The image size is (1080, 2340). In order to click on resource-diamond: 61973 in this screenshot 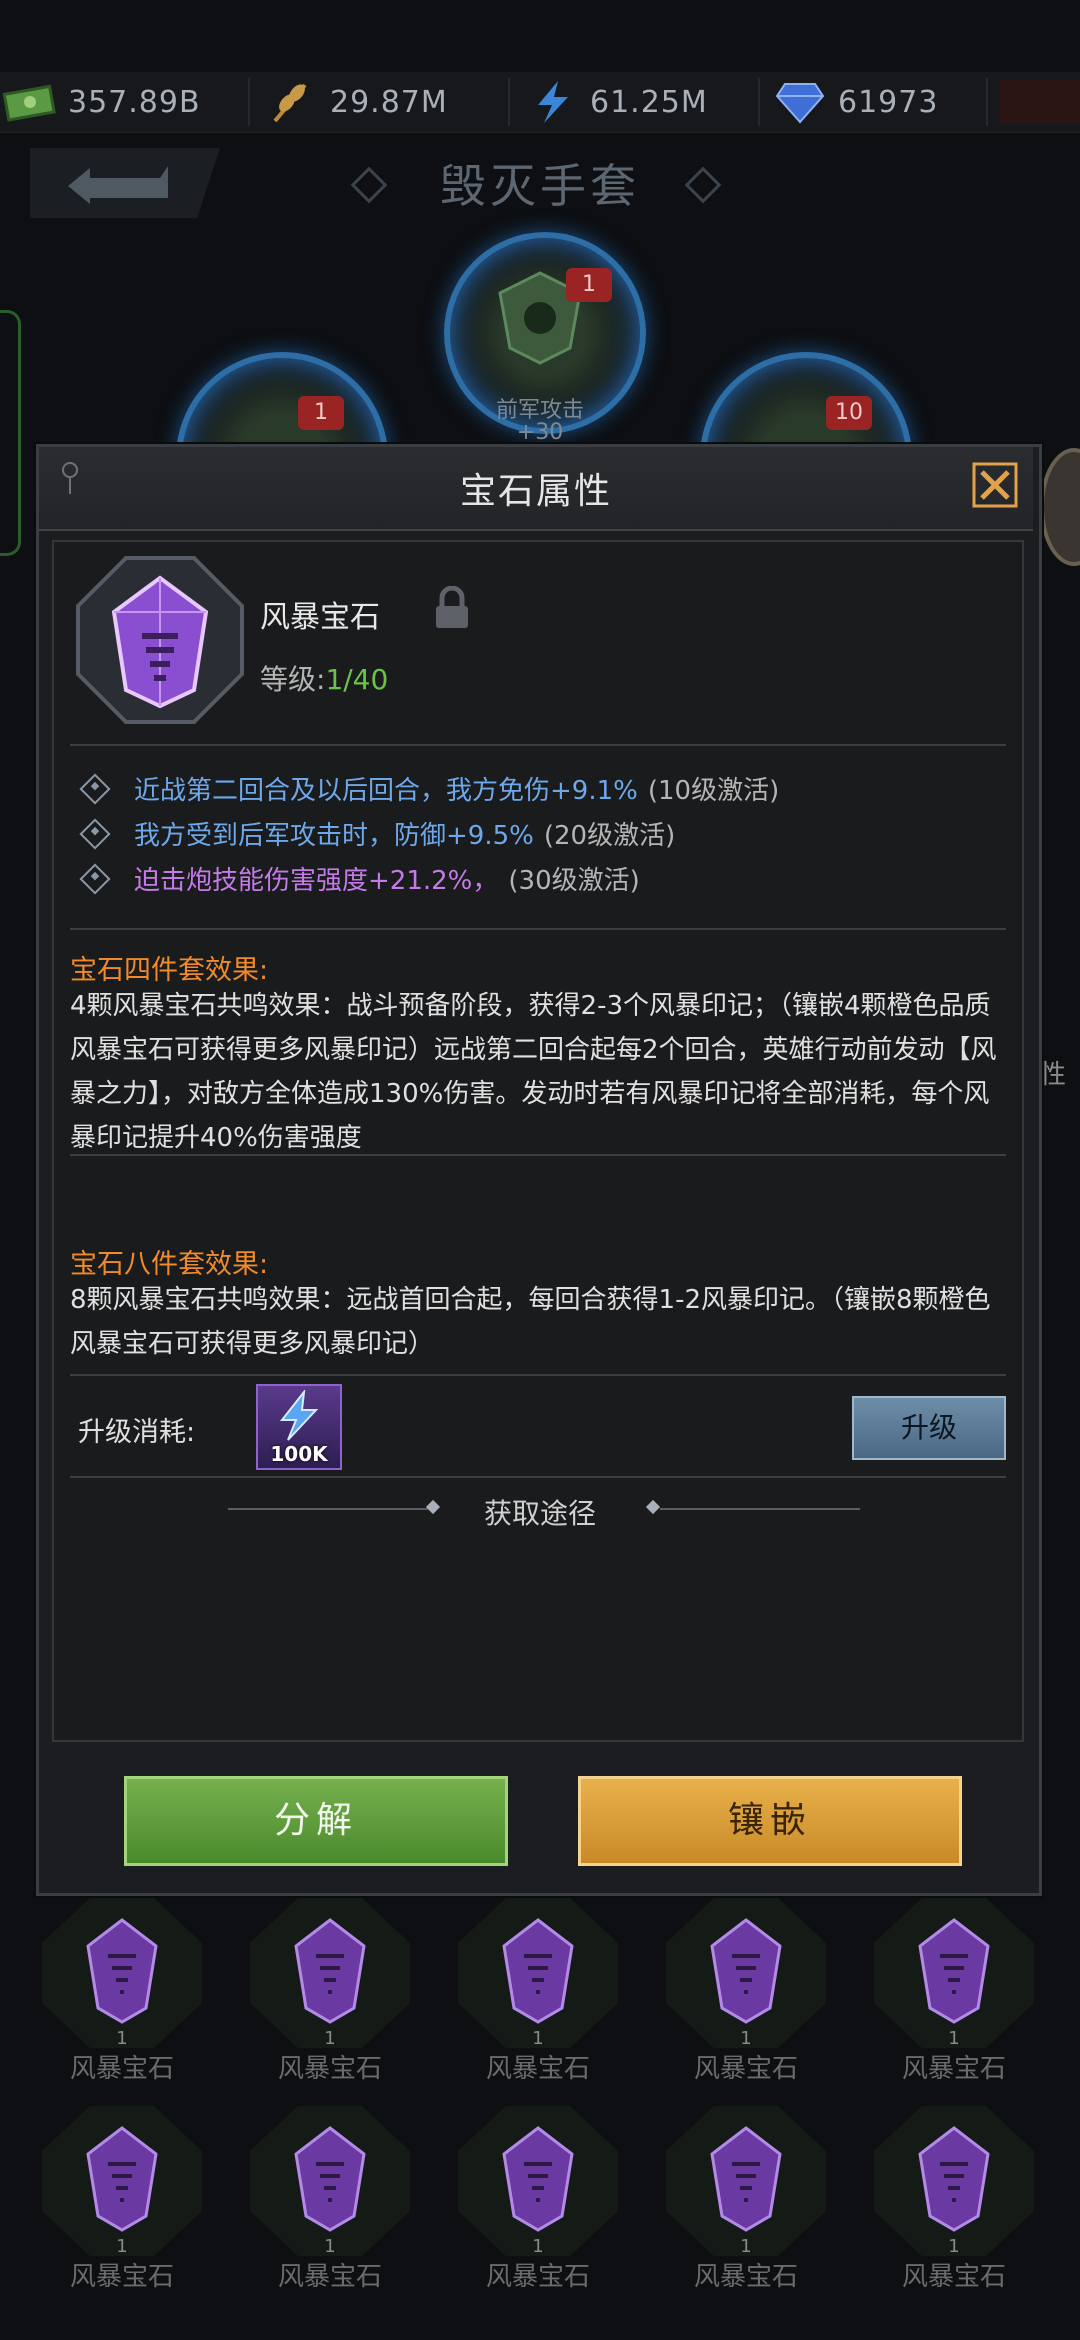, I will do `click(854, 102)`.